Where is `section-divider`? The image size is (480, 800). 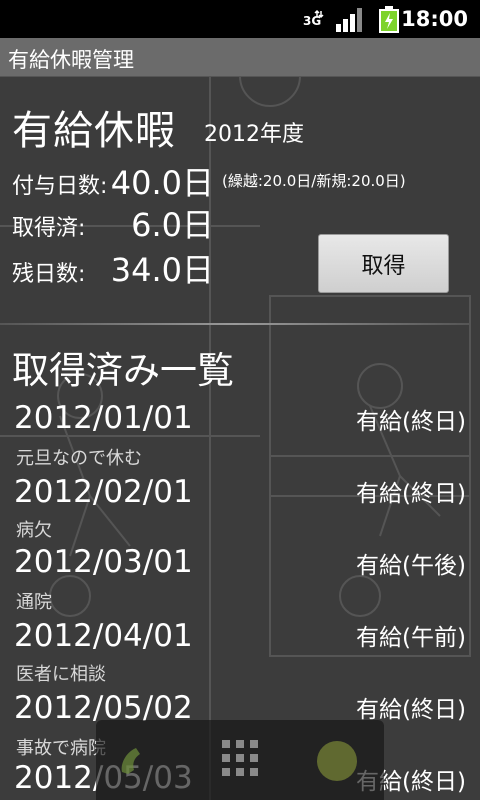 section-divider is located at coordinates (235, 324).